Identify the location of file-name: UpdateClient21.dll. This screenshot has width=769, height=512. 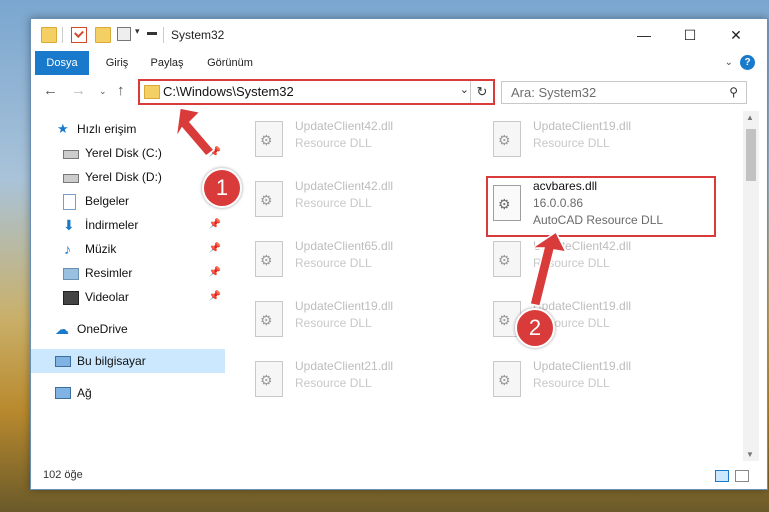
(344, 366).